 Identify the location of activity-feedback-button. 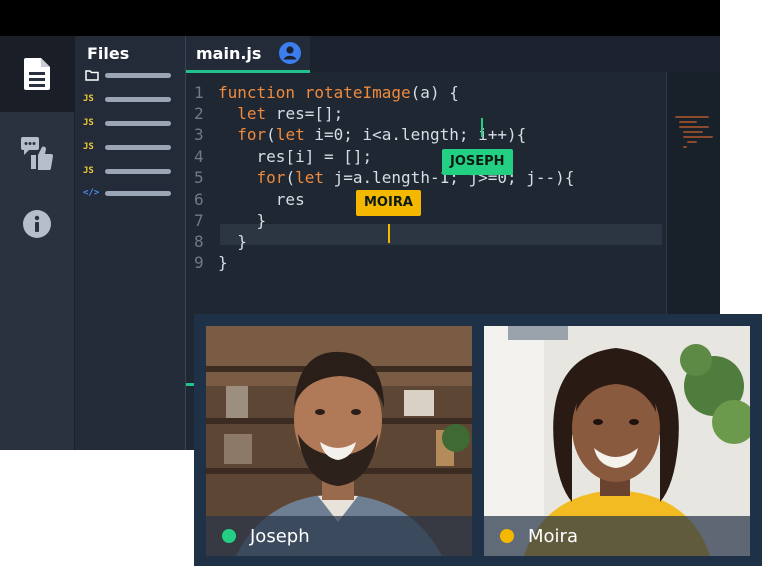
(37, 154).